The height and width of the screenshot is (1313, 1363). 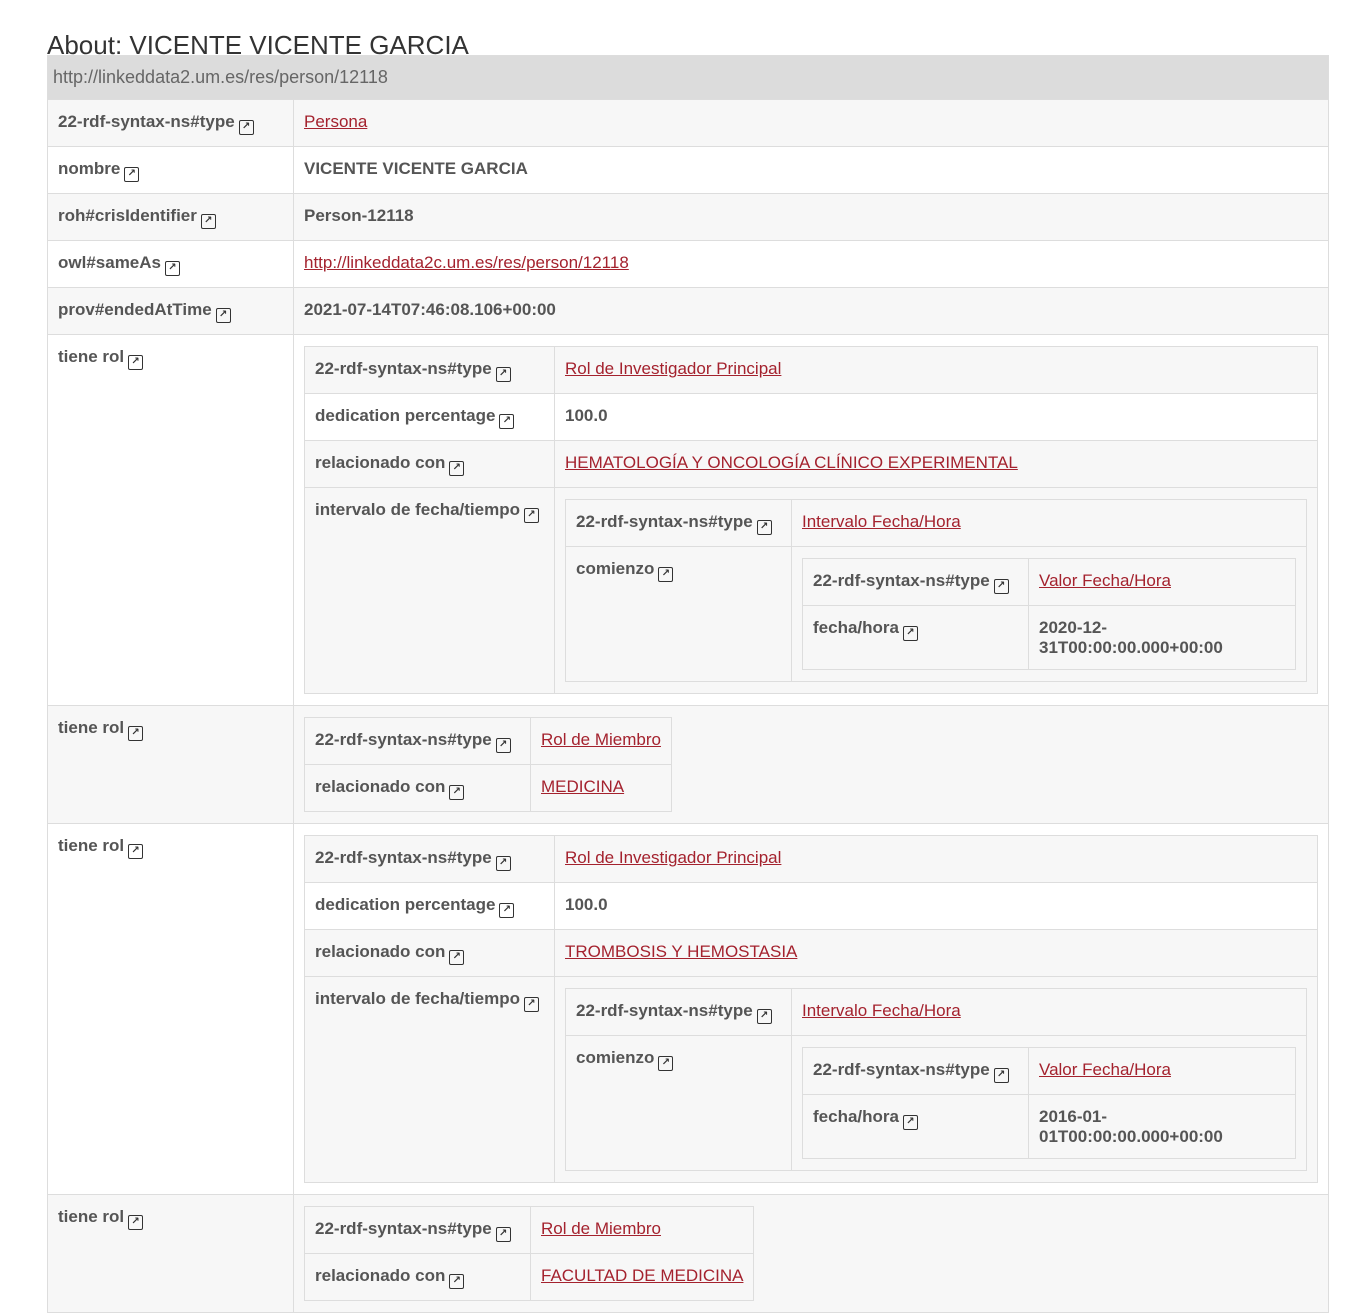 I want to click on value-link: Persona, so click(x=335, y=121).